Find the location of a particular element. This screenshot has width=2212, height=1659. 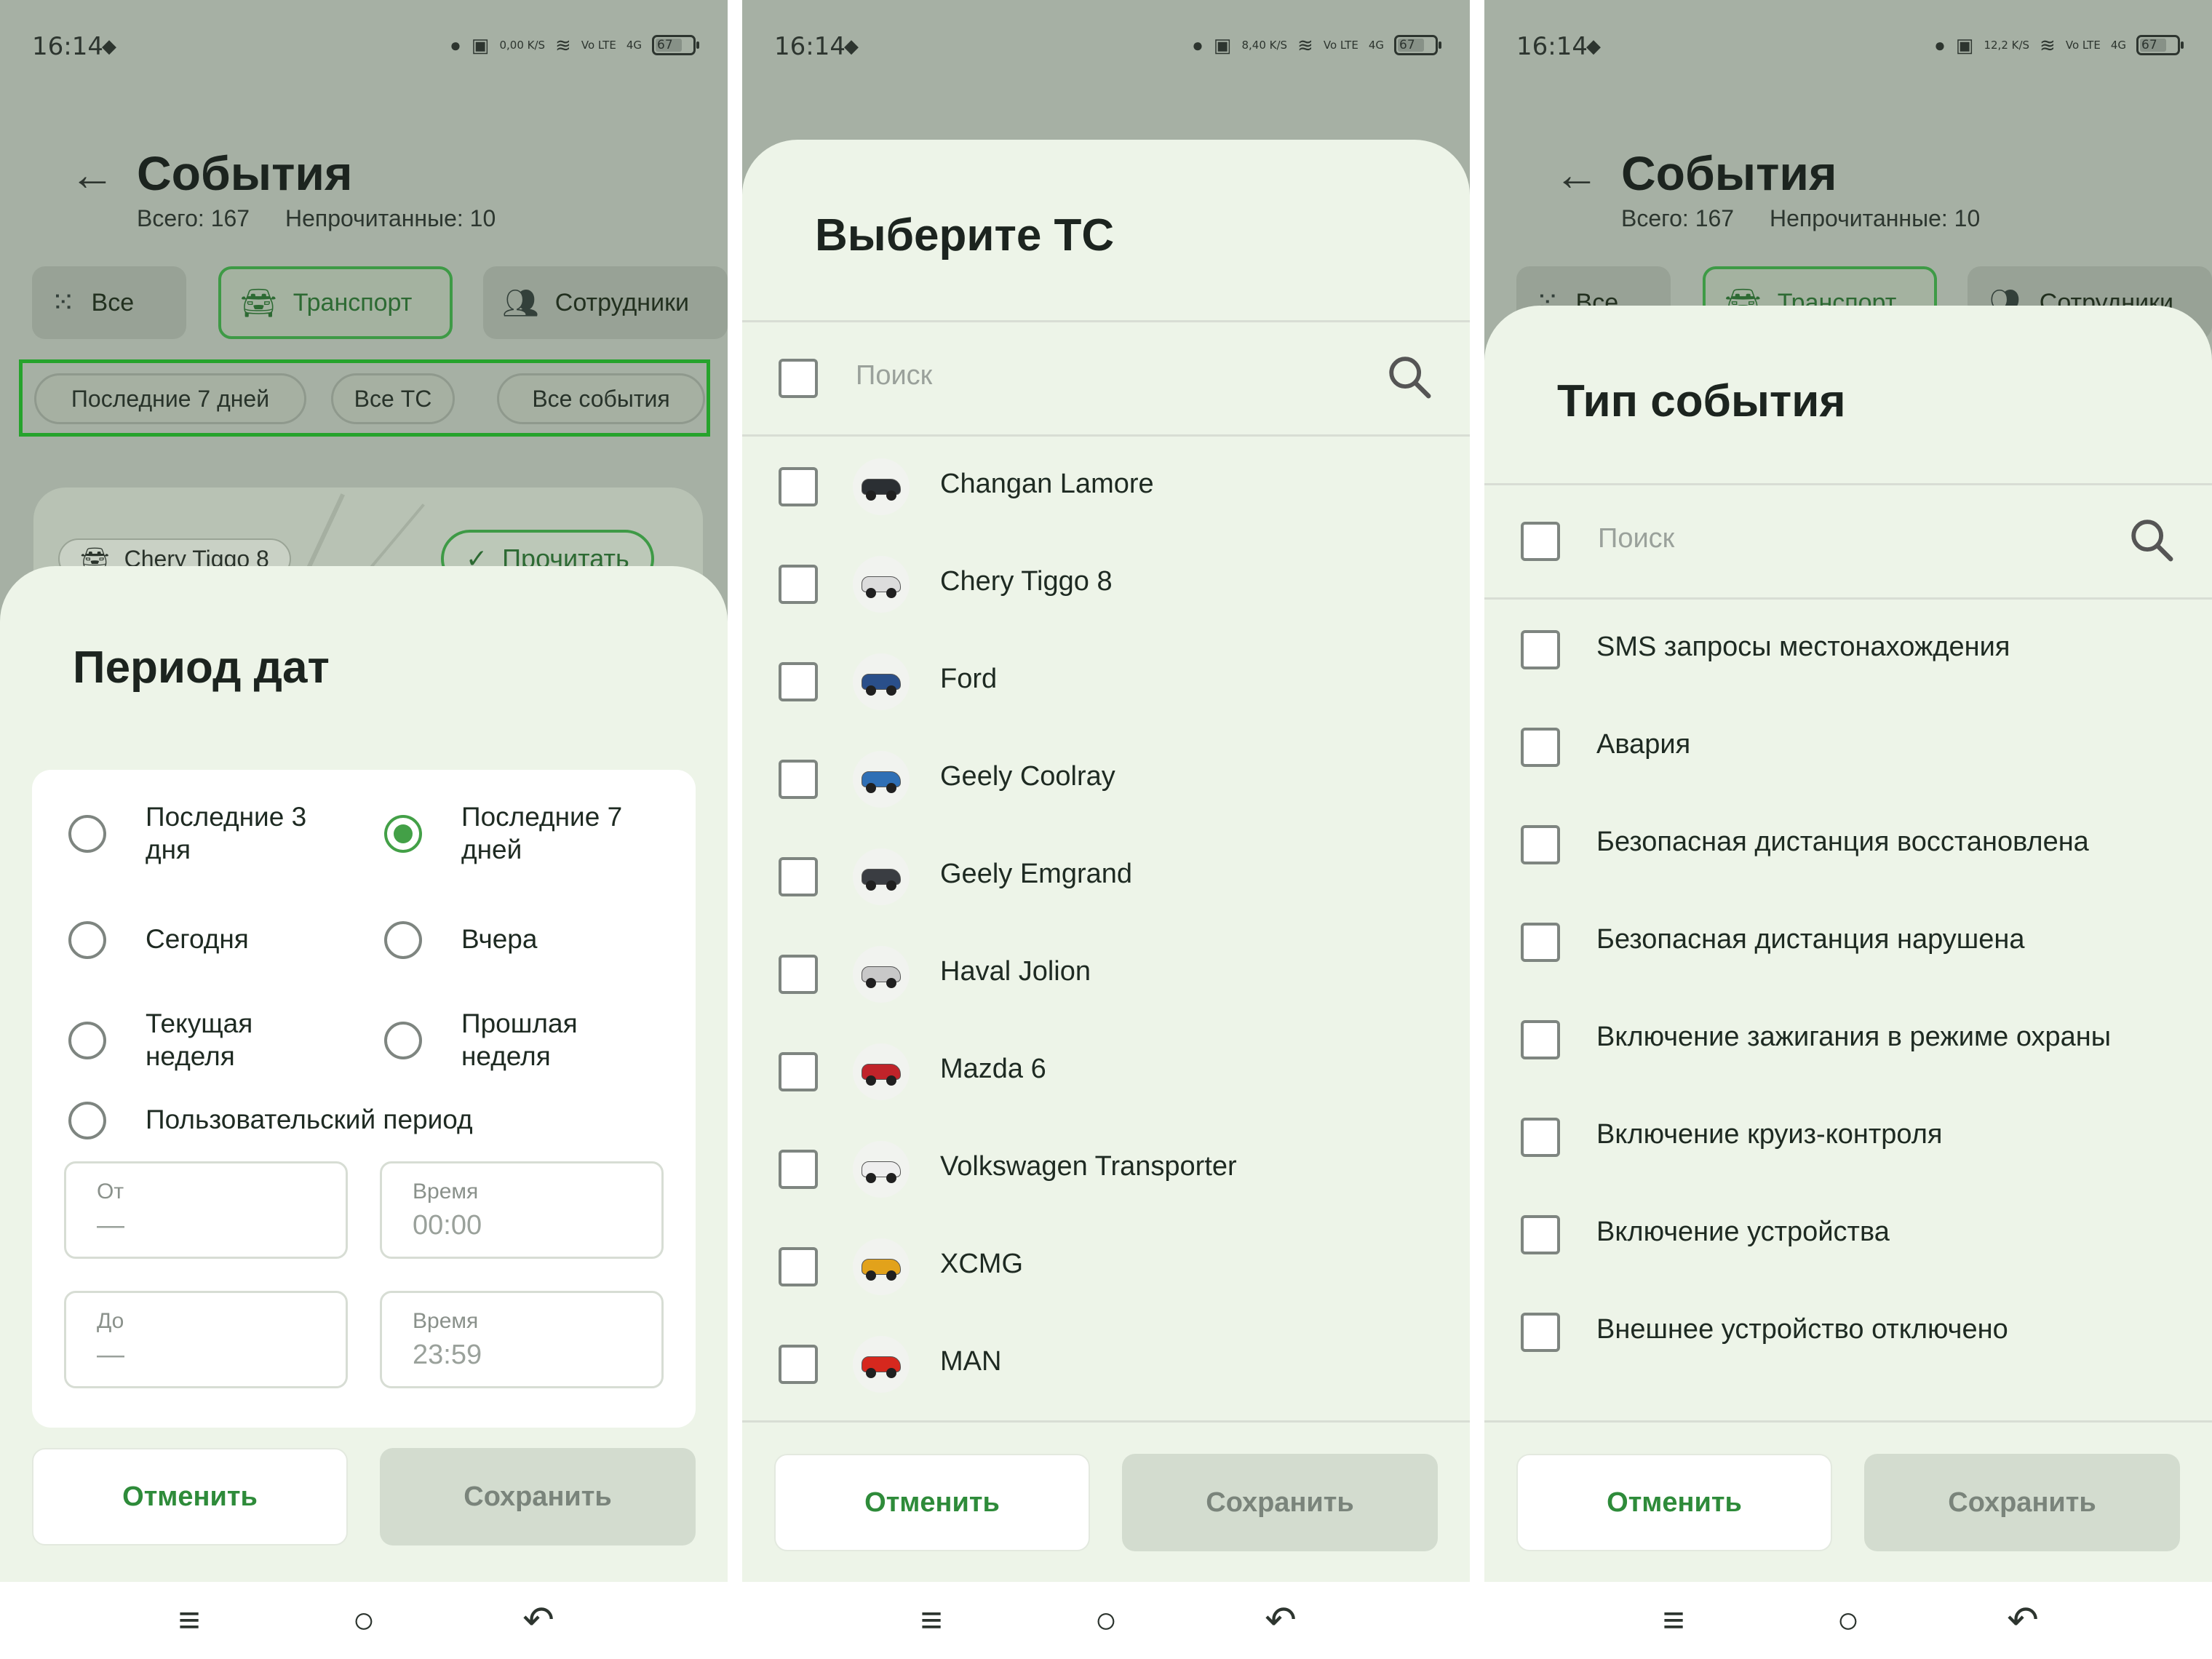

vehicle-name: Haval Jolion is located at coordinates (1015, 971).